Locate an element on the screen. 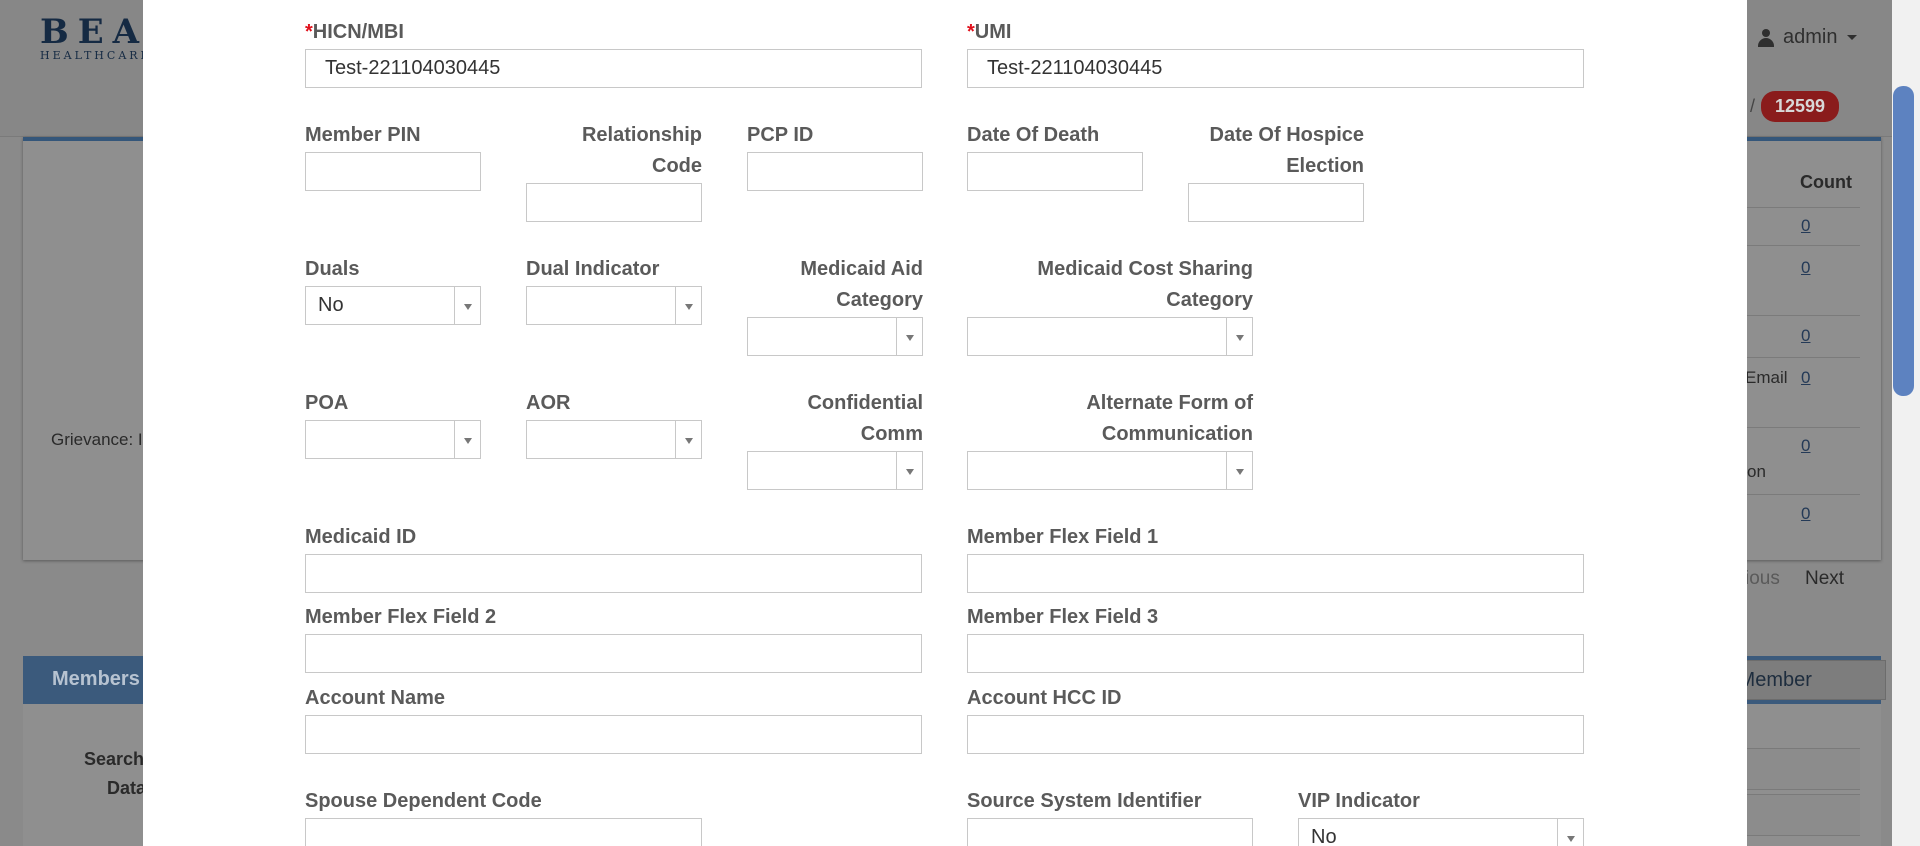  source-system-identifier-input is located at coordinates (1110, 832).